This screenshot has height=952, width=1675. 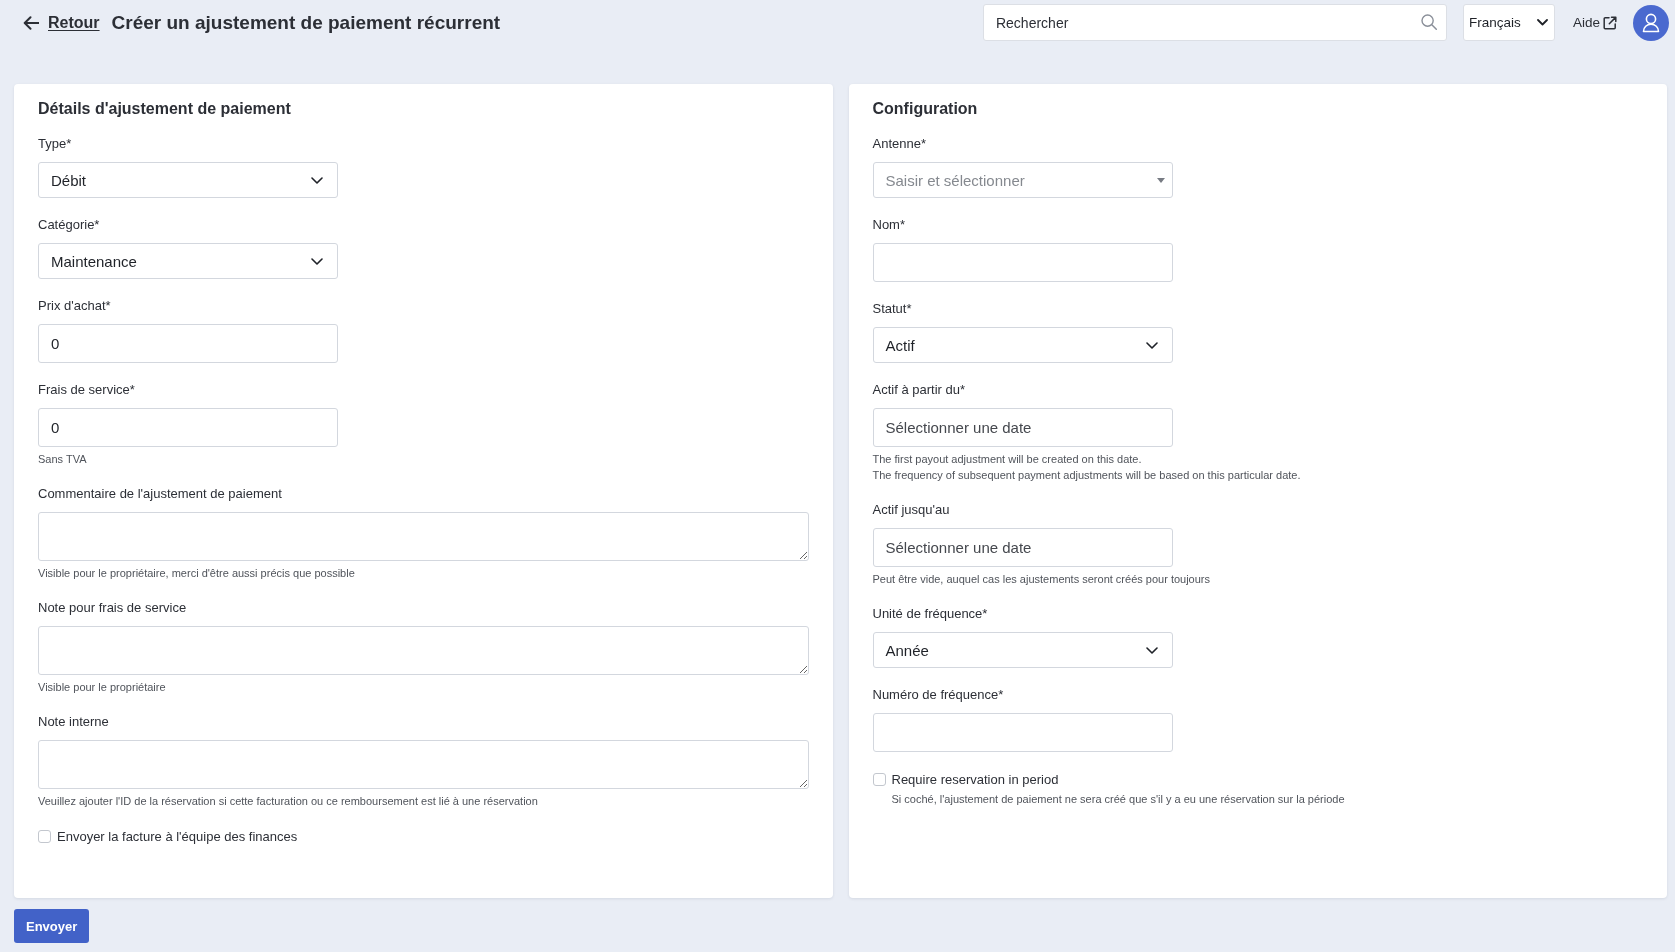 What do you see at coordinates (1022, 650) in the screenshot?
I see `dropdown: Année` at bounding box center [1022, 650].